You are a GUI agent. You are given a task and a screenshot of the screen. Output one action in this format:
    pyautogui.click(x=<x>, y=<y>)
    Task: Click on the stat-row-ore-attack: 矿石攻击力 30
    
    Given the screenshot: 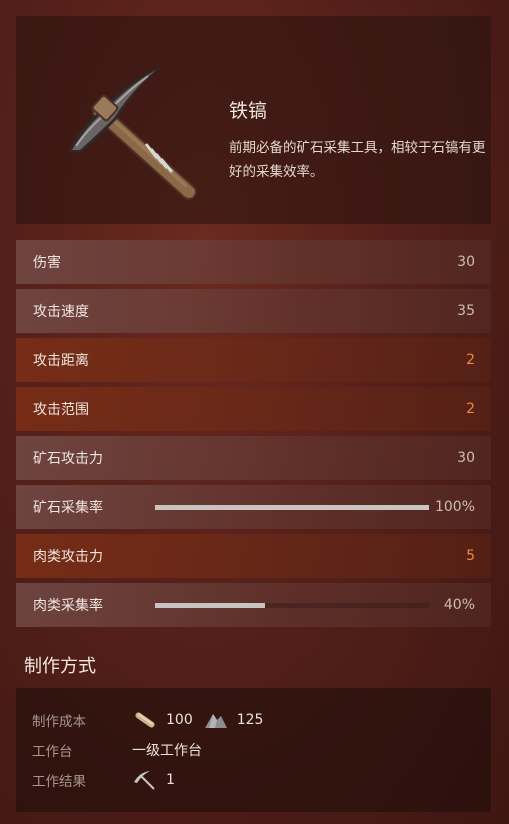 What is the action you would take?
    pyautogui.click(x=253, y=458)
    